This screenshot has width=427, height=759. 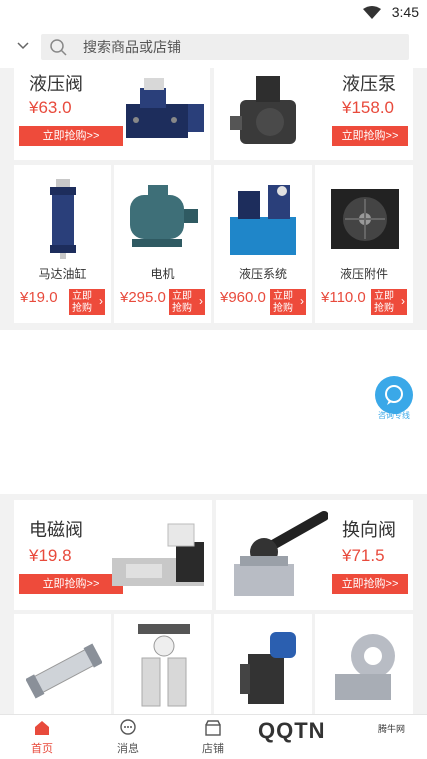 I want to click on product-image-mount-bracket, so click(x=365, y=668).